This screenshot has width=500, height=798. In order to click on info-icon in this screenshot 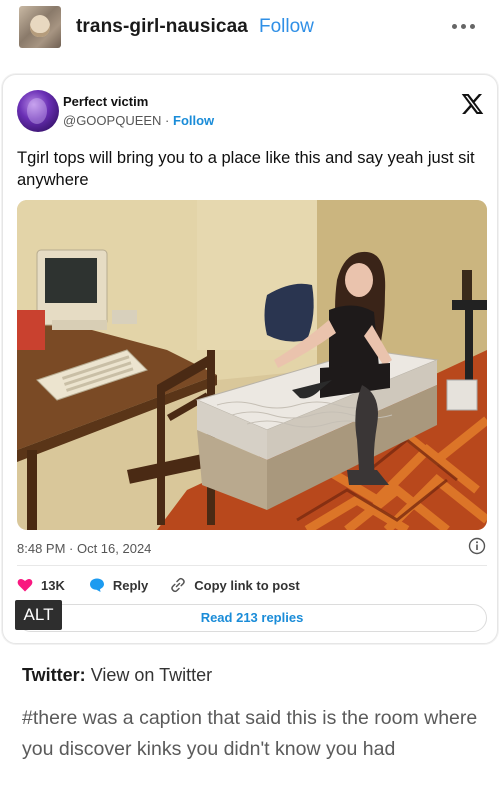, I will do `click(477, 546)`.